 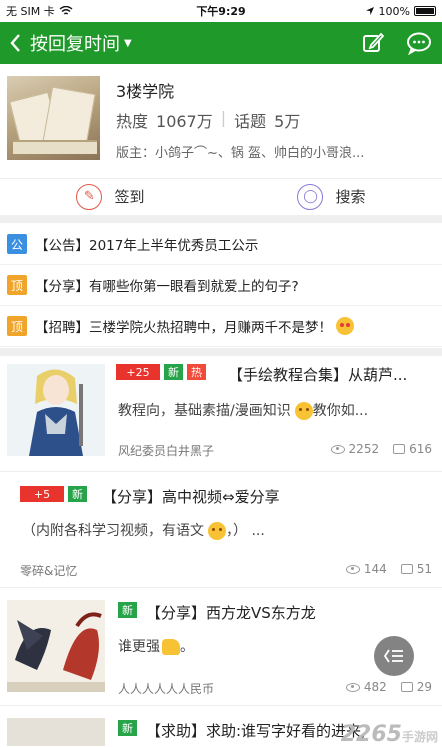 What do you see at coordinates (331, 196) in the screenshot?
I see `search-button: ◯ 搜索` at bounding box center [331, 196].